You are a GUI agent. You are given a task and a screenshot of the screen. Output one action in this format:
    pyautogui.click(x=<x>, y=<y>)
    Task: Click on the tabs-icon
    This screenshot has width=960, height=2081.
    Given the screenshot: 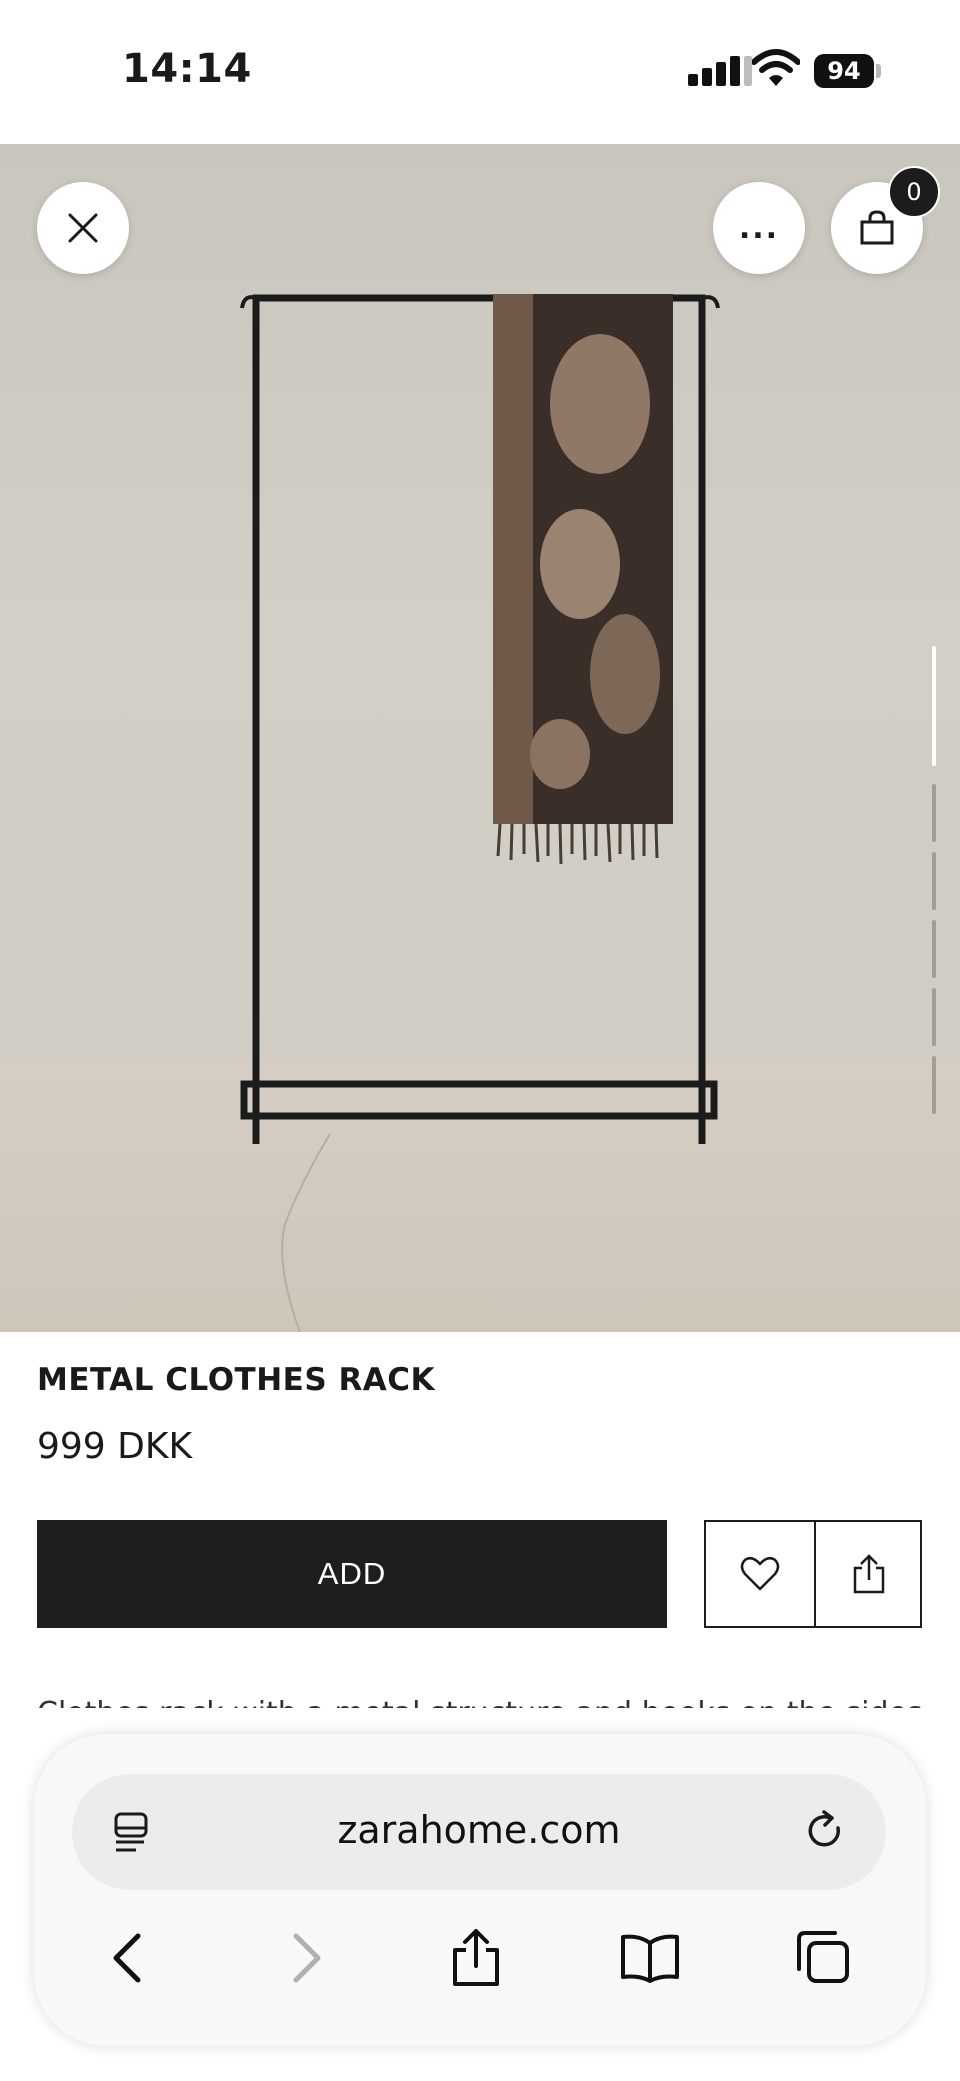 What is the action you would take?
    pyautogui.click(x=823, y=1957)
    